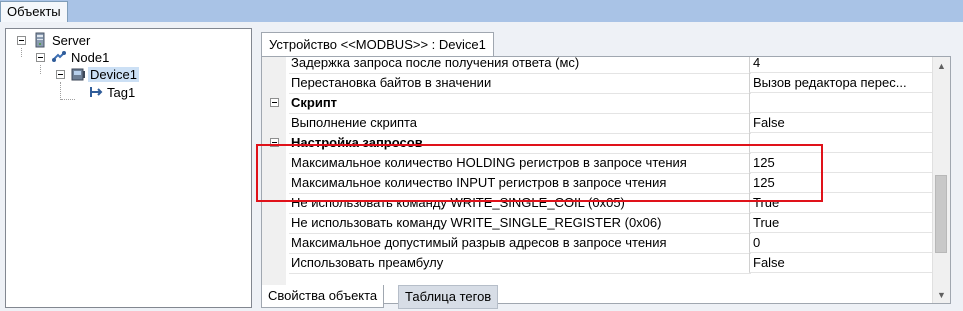  What do you see at coordinates (520, 123) in the screenshot?
I see `property-name: Выполнение скрипта` at bounding box center [520, 123].